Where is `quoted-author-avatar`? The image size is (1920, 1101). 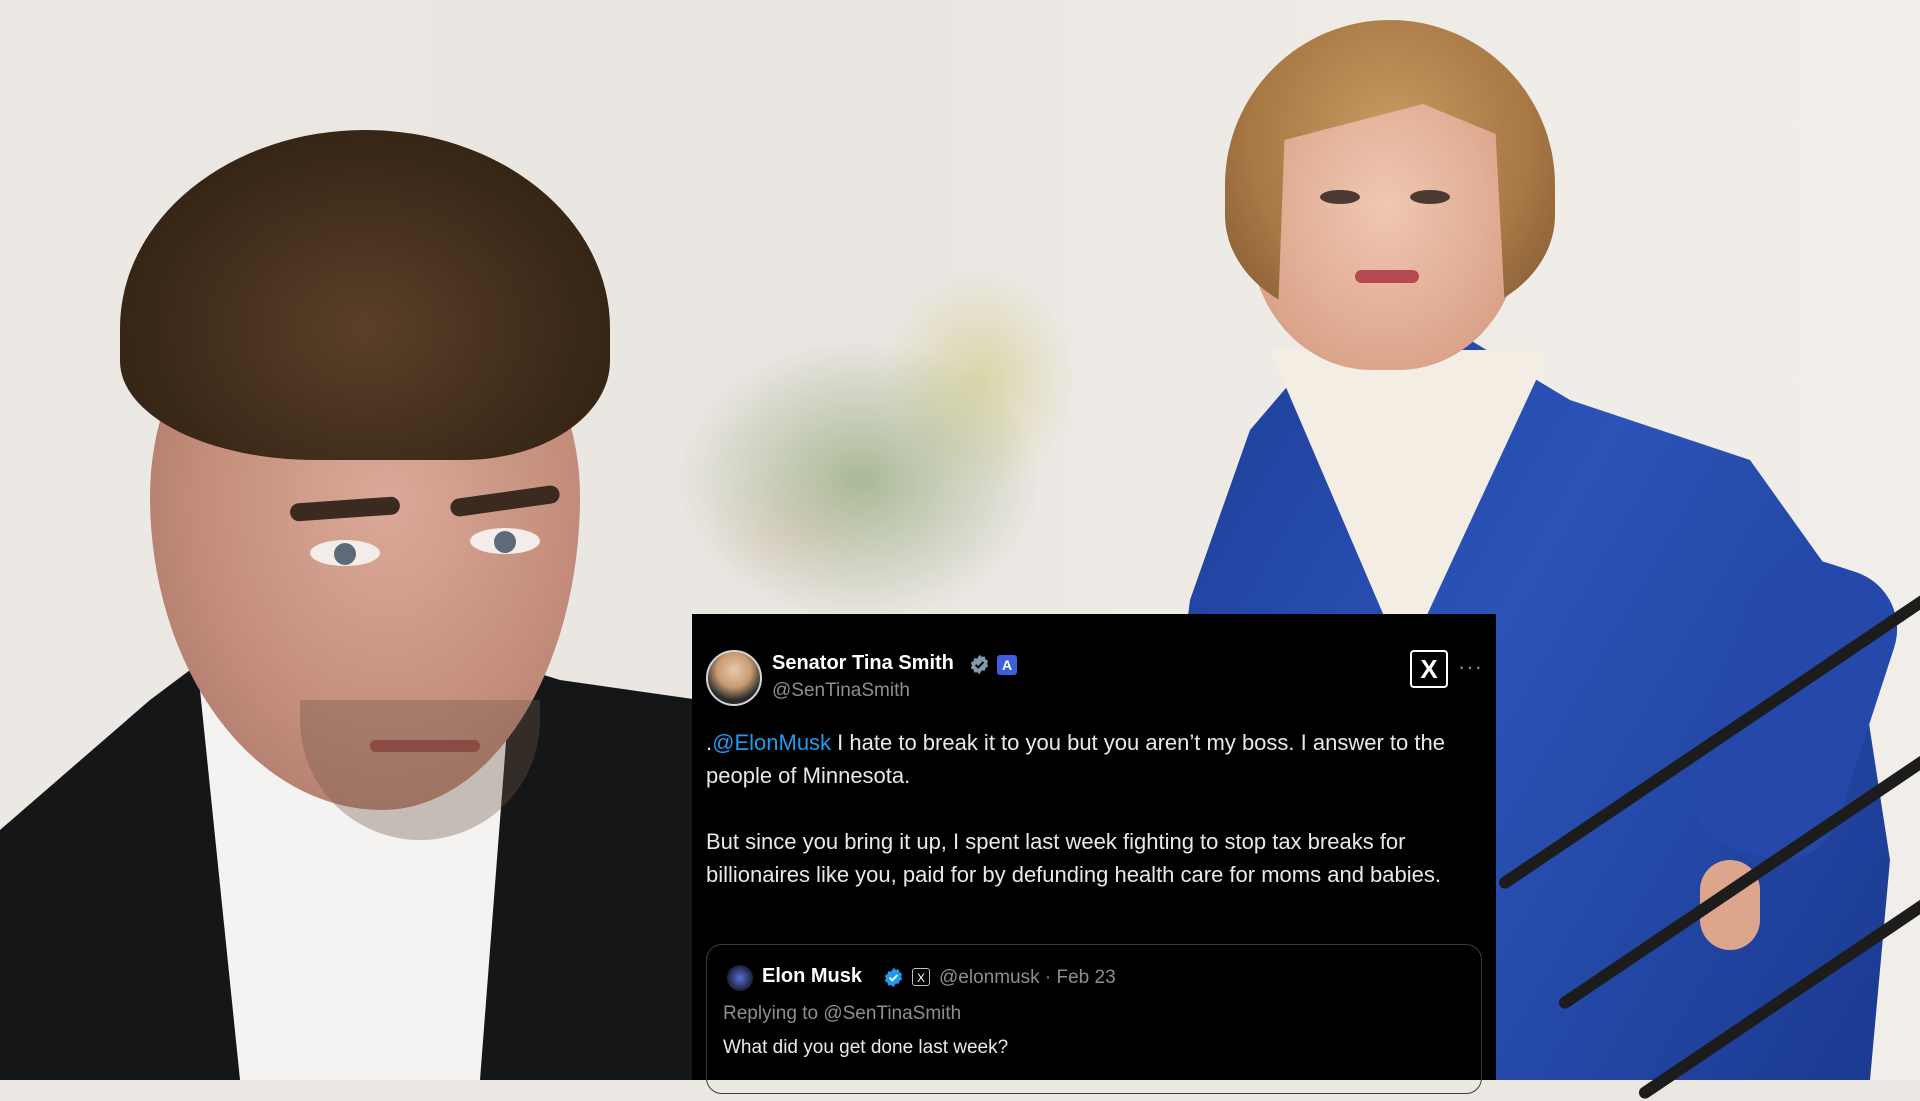 quoted-author-avatar is located at coordinates (740, 978).